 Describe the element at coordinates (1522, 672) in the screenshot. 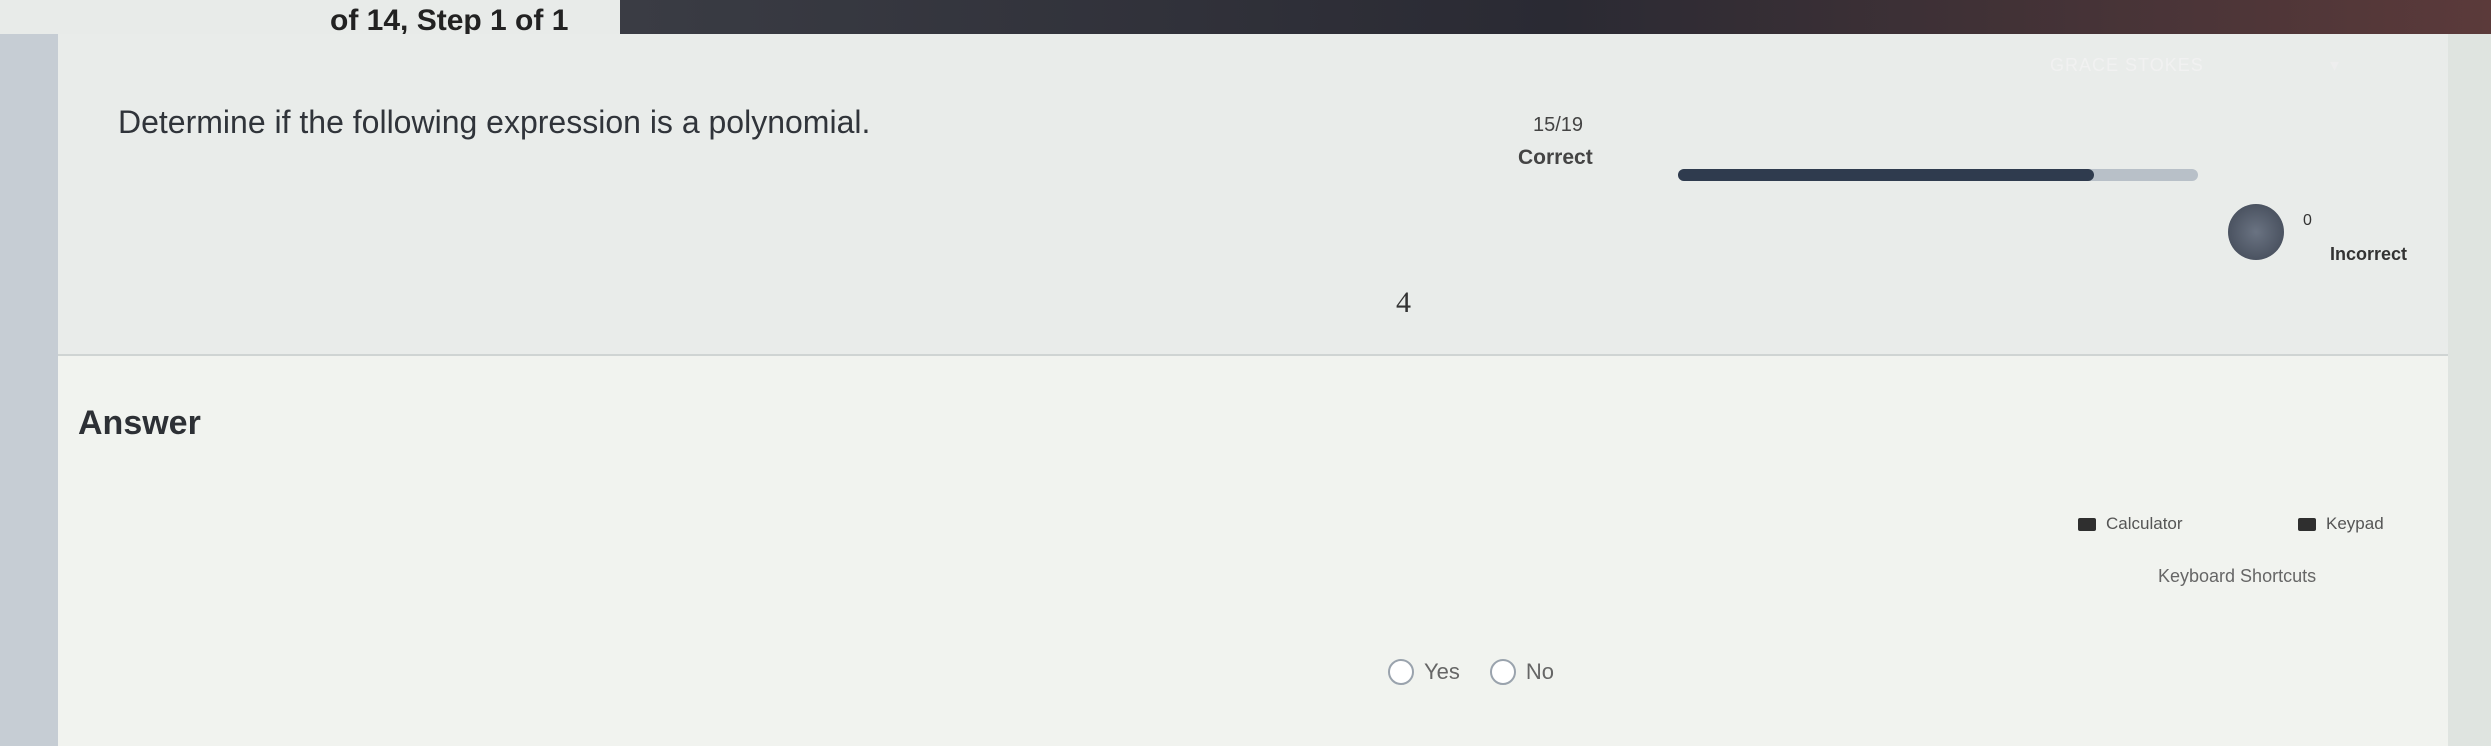

I see `choice-no: No` at that location.